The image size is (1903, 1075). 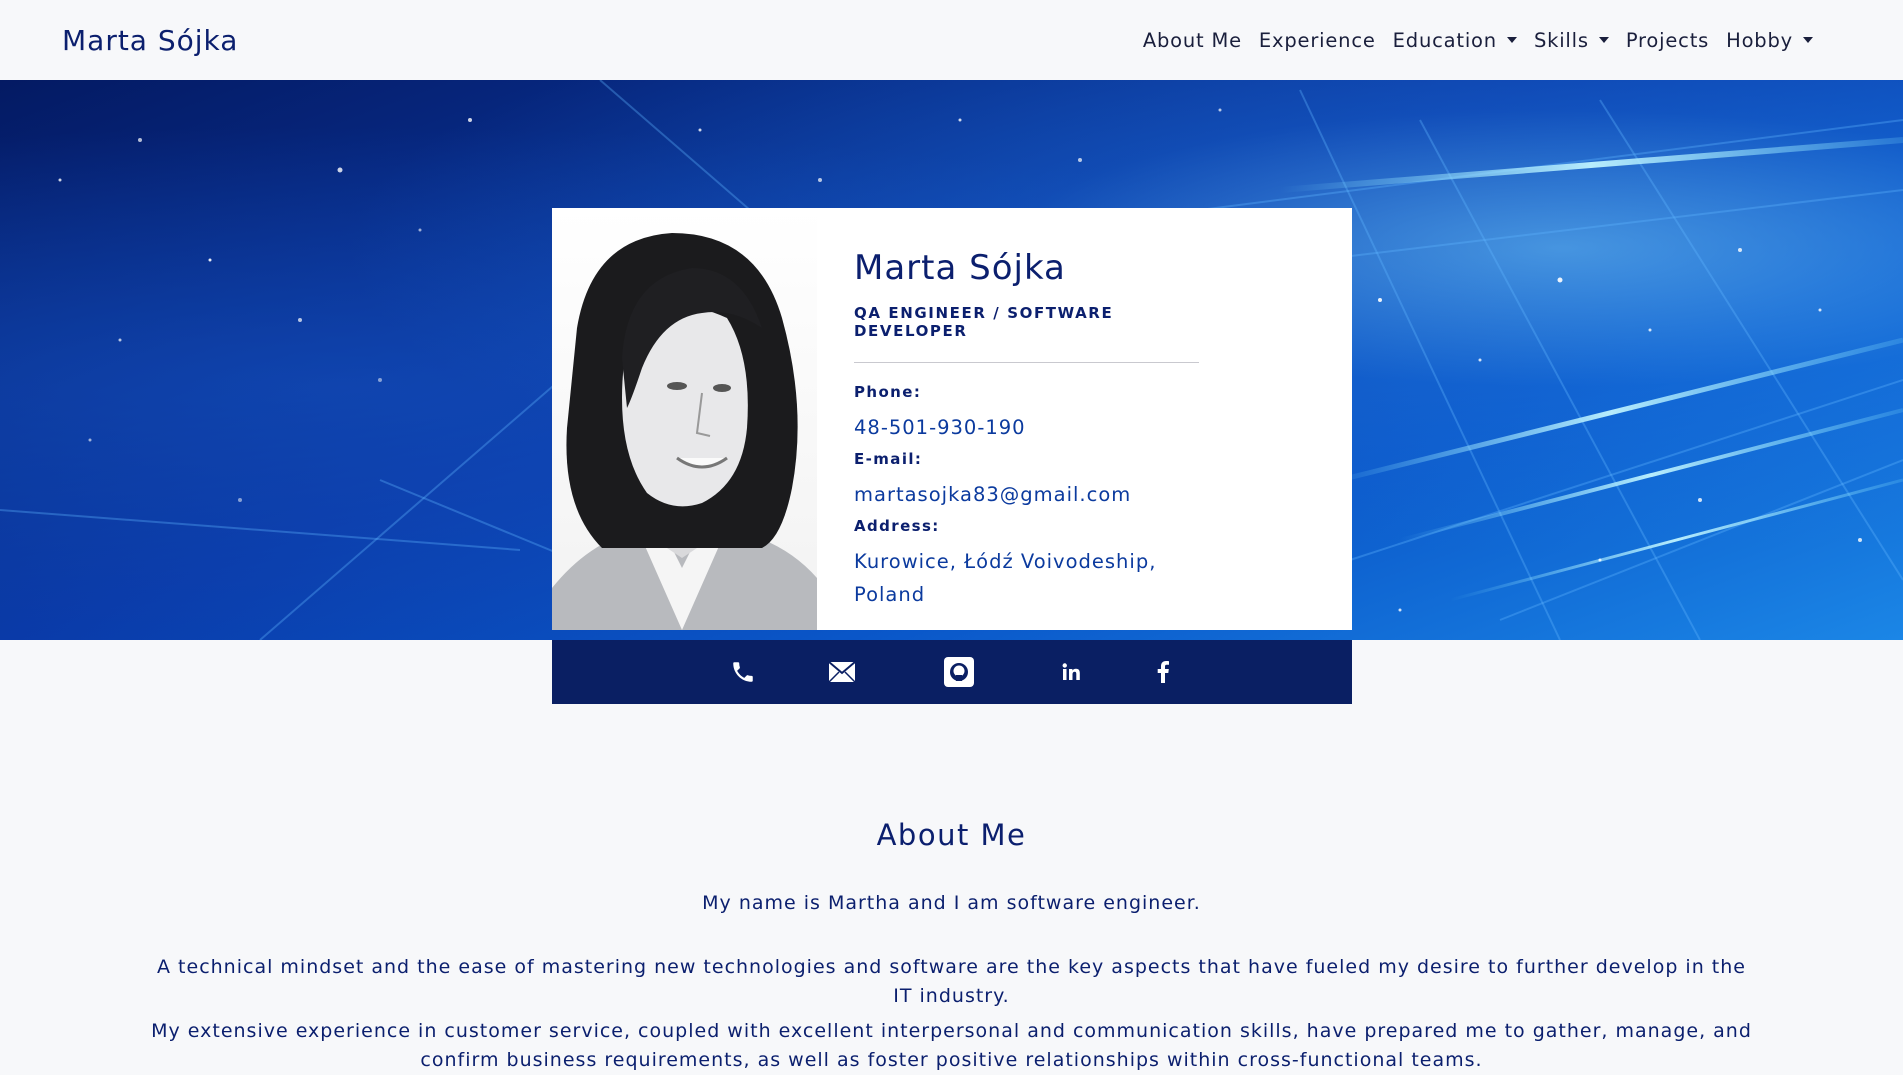 I want to click on address-label: Address:, so click(x=897, y=526).